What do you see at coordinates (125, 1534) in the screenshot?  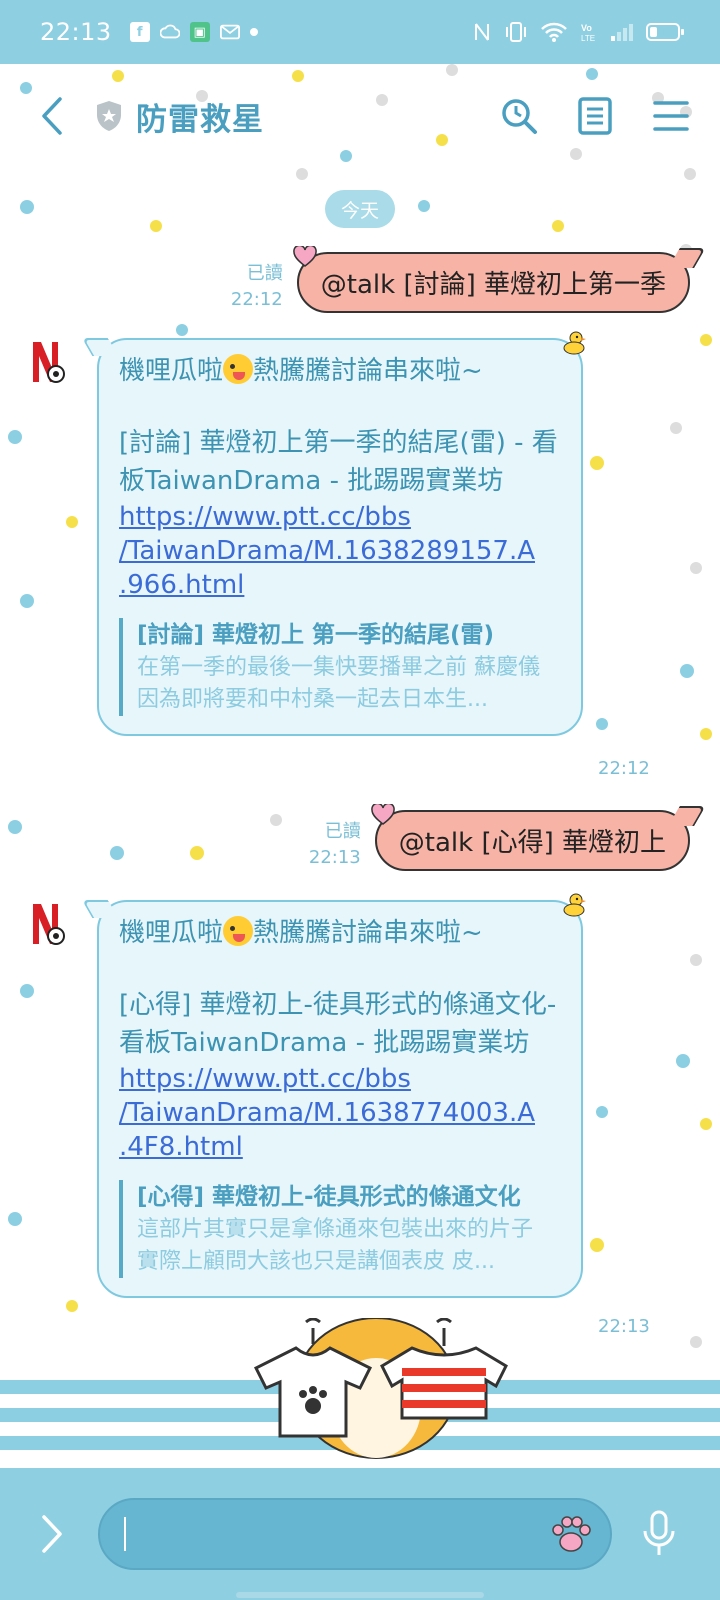 I see `text-cursor` at bounding box center [125, 1534].